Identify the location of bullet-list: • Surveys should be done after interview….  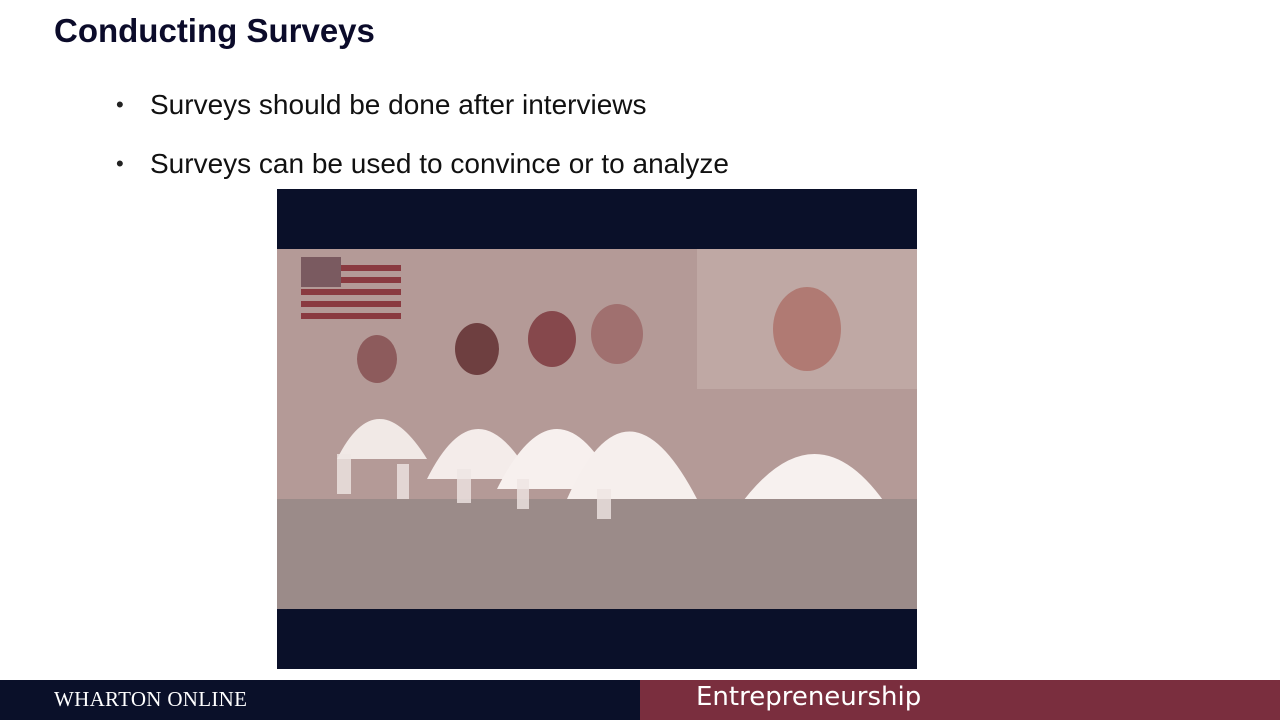
(422, 143).